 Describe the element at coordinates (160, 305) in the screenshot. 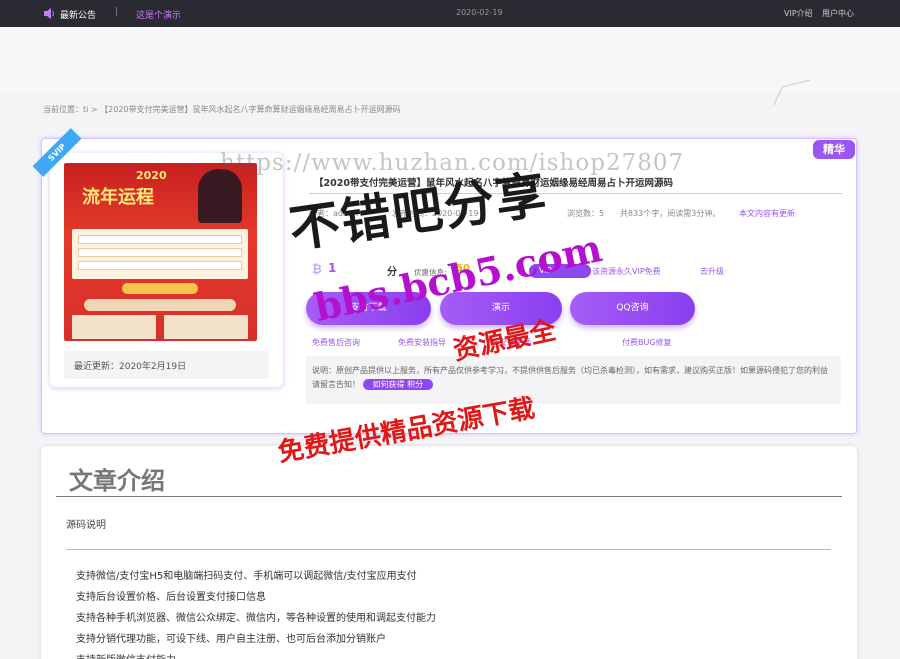

I see `poster-subtitle-bar` at that location.